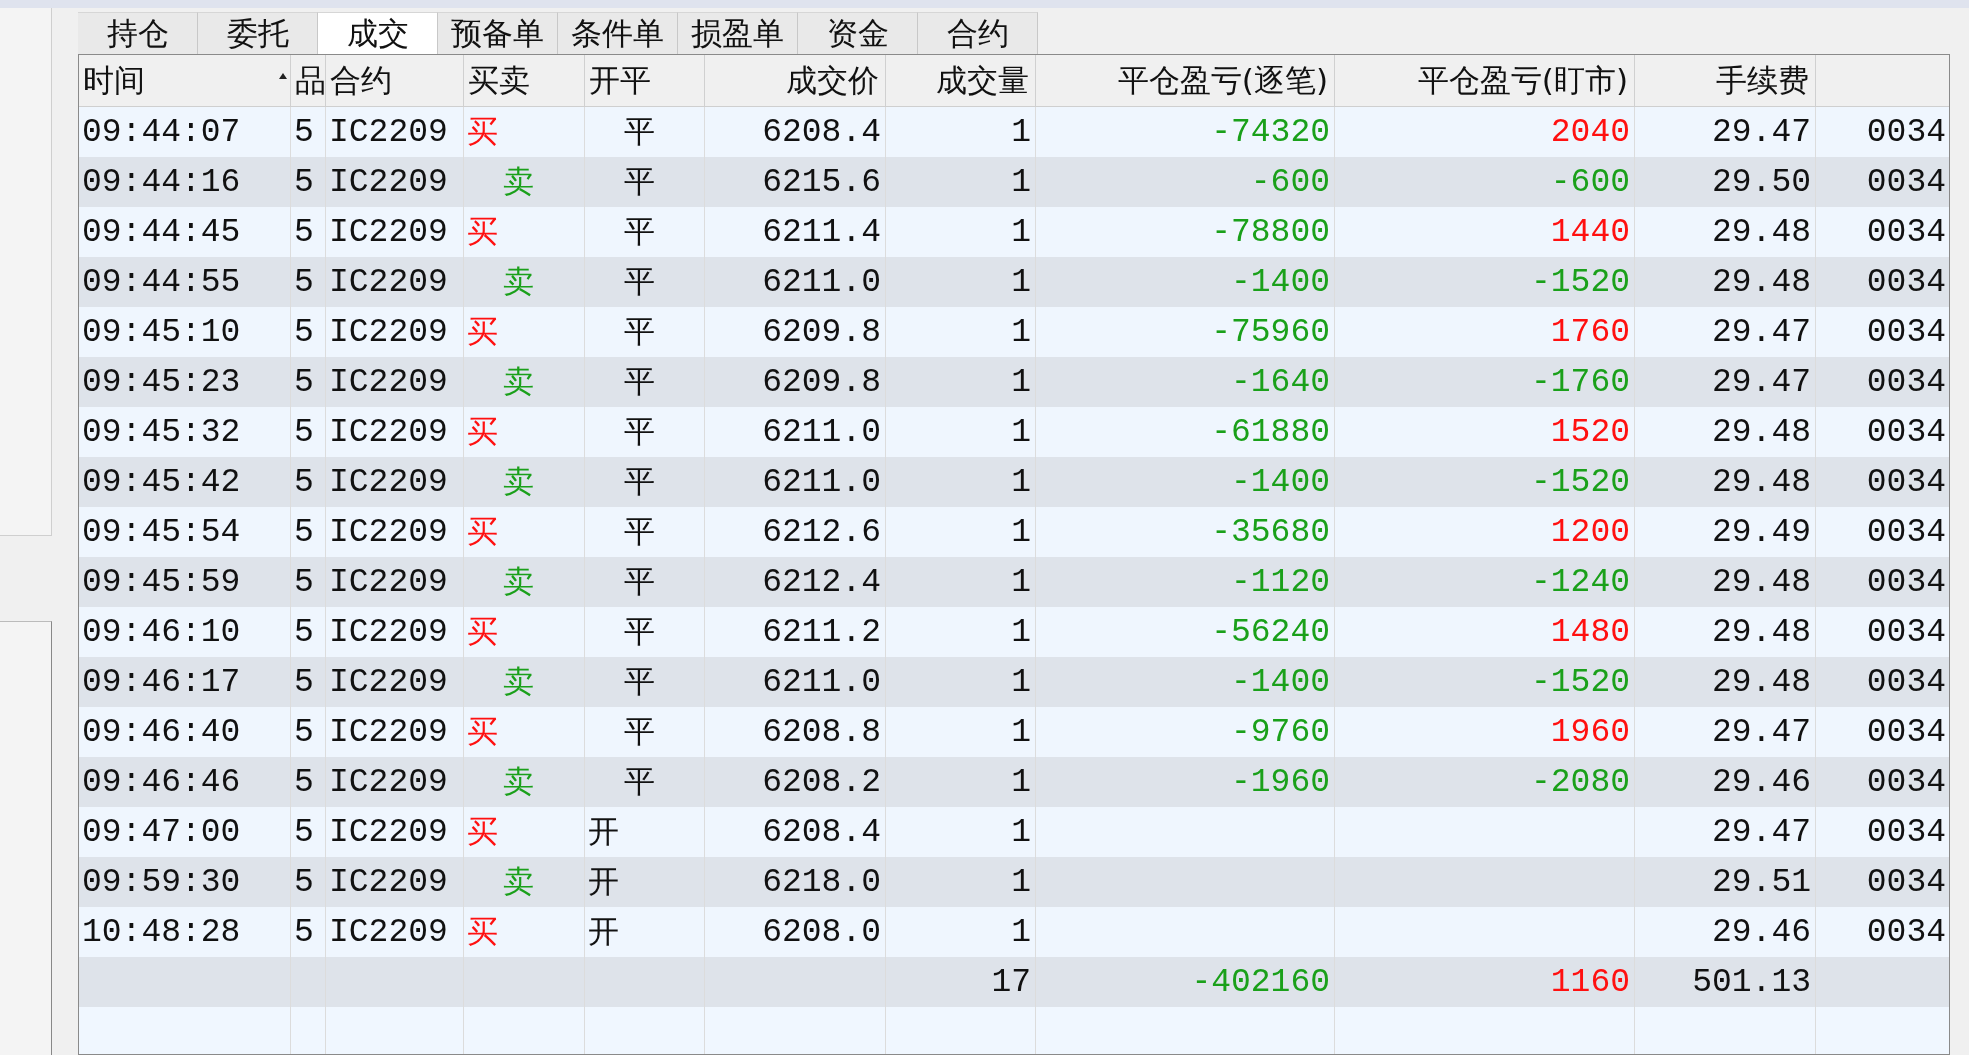 The image size is (1969, 1055). What do you see at coordinates (258, 33) in the screenshot?
I see `tab: 委托` at bounding box center [258, 33].